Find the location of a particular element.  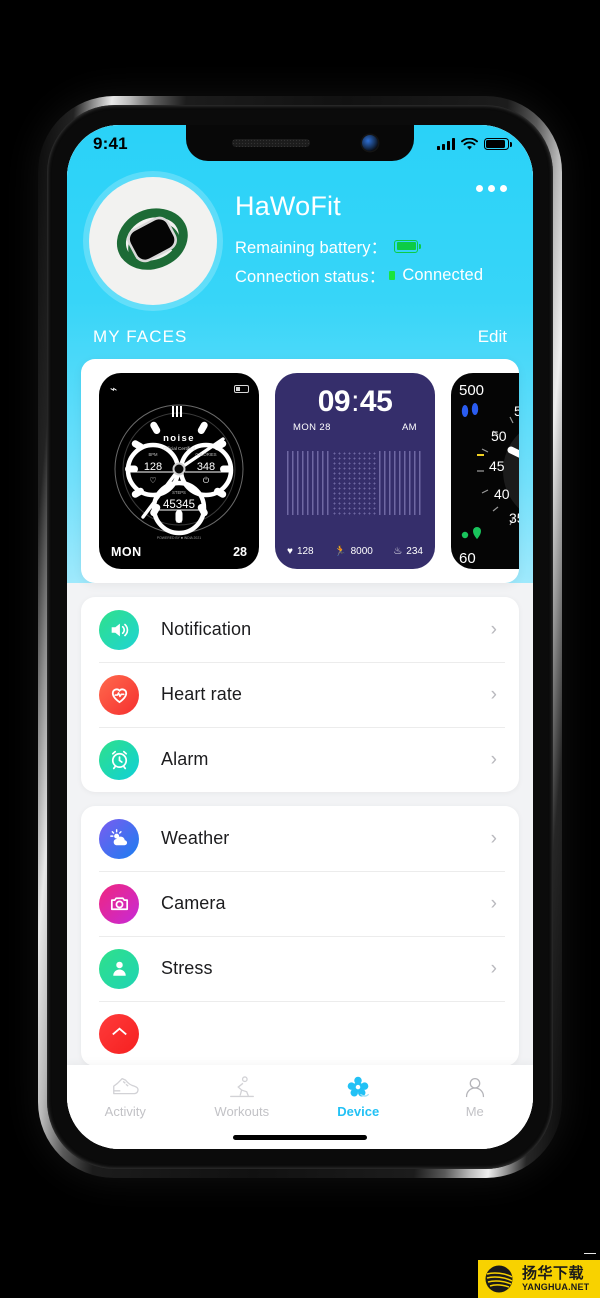

watermark-text: 扬华下载 YANGHUA.NET is located at coordinates (555, 1279).